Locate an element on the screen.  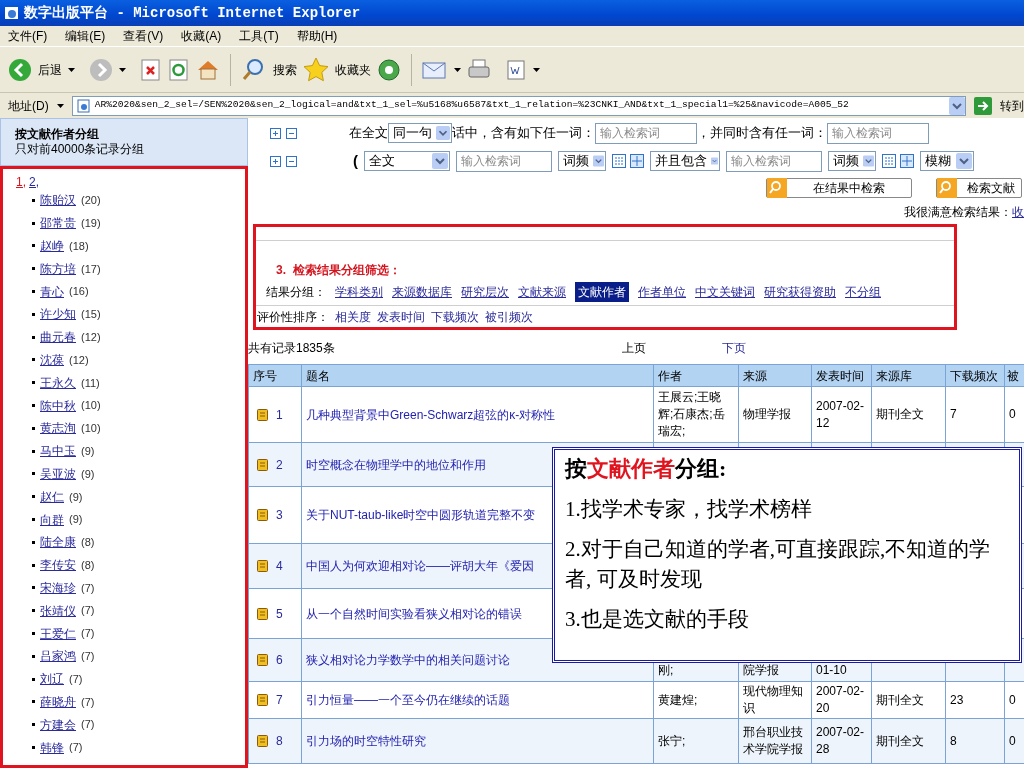
dropdown: 模糊 is located at coordinates (947, 161).